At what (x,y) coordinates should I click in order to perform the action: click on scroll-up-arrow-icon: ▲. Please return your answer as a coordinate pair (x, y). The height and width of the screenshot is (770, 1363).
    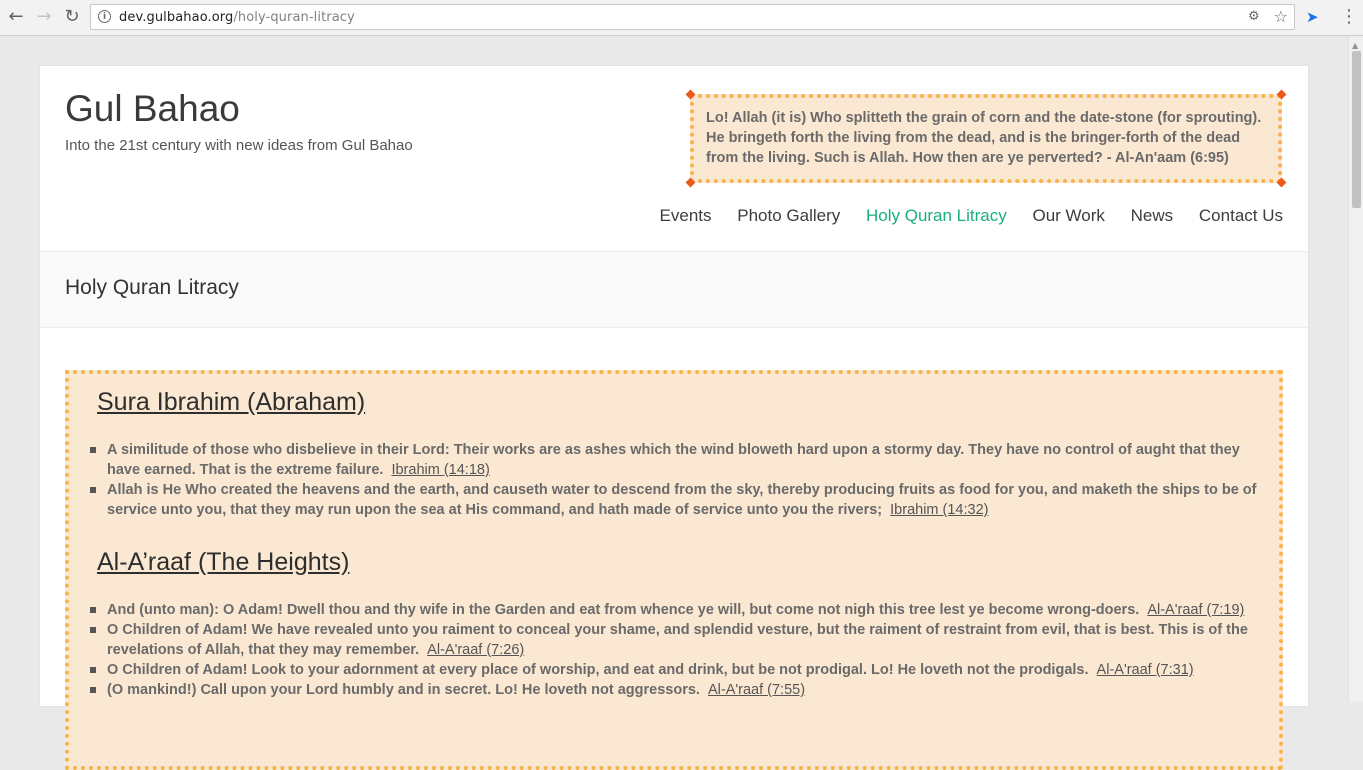
    Looking at the image, I should click on (1355, 45).